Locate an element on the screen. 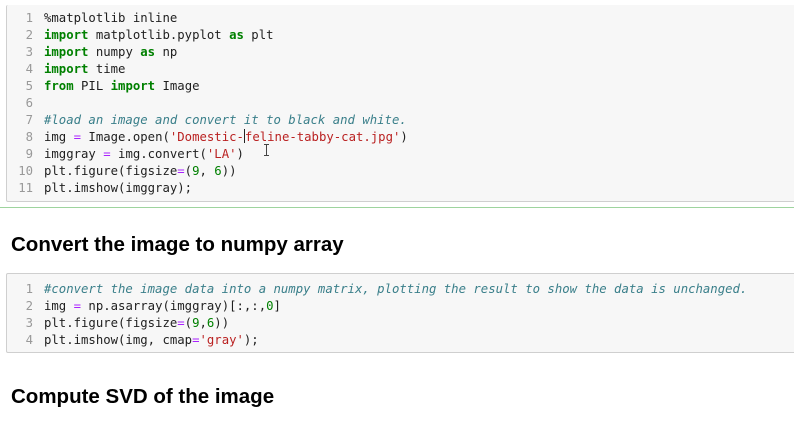 The width and height of the screenshot is (794, 421). line-number: 6 is located at coordinates (29, 103).